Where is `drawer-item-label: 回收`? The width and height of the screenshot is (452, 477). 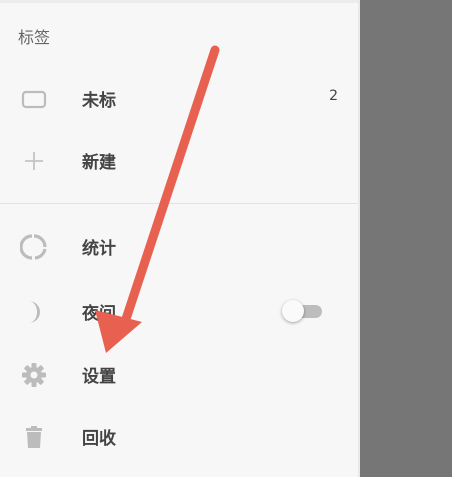
drawer-item-label: 回收 is located at coordinates (99, 439).